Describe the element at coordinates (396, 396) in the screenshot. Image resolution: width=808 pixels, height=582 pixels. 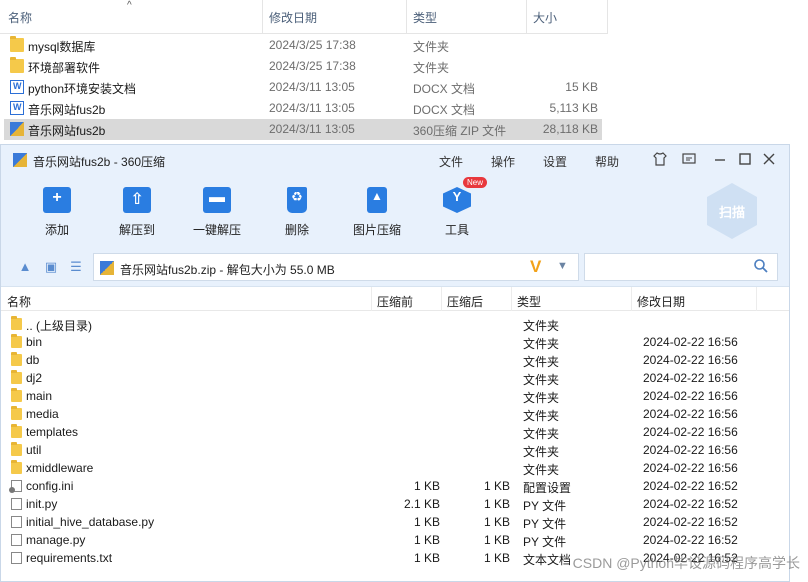
I see `list-item: main 文件夹 2024-02-22 16:56` at that location.